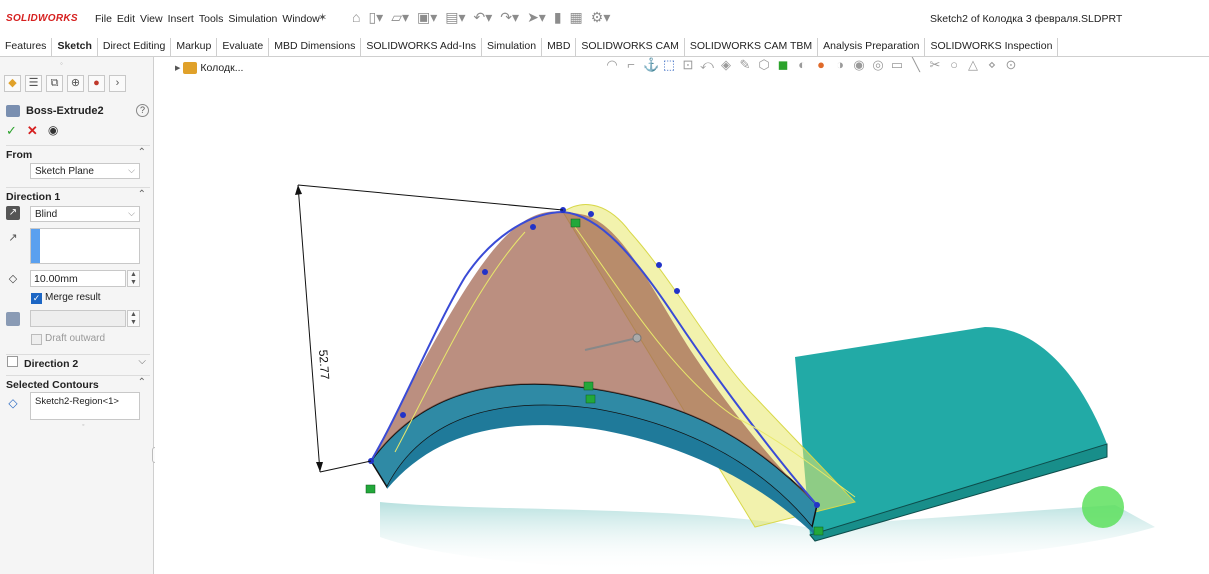 Image resolution: width=1209 pixels, height=574 pixels. I want to click on triangle-icon: △, so click(973, 65).